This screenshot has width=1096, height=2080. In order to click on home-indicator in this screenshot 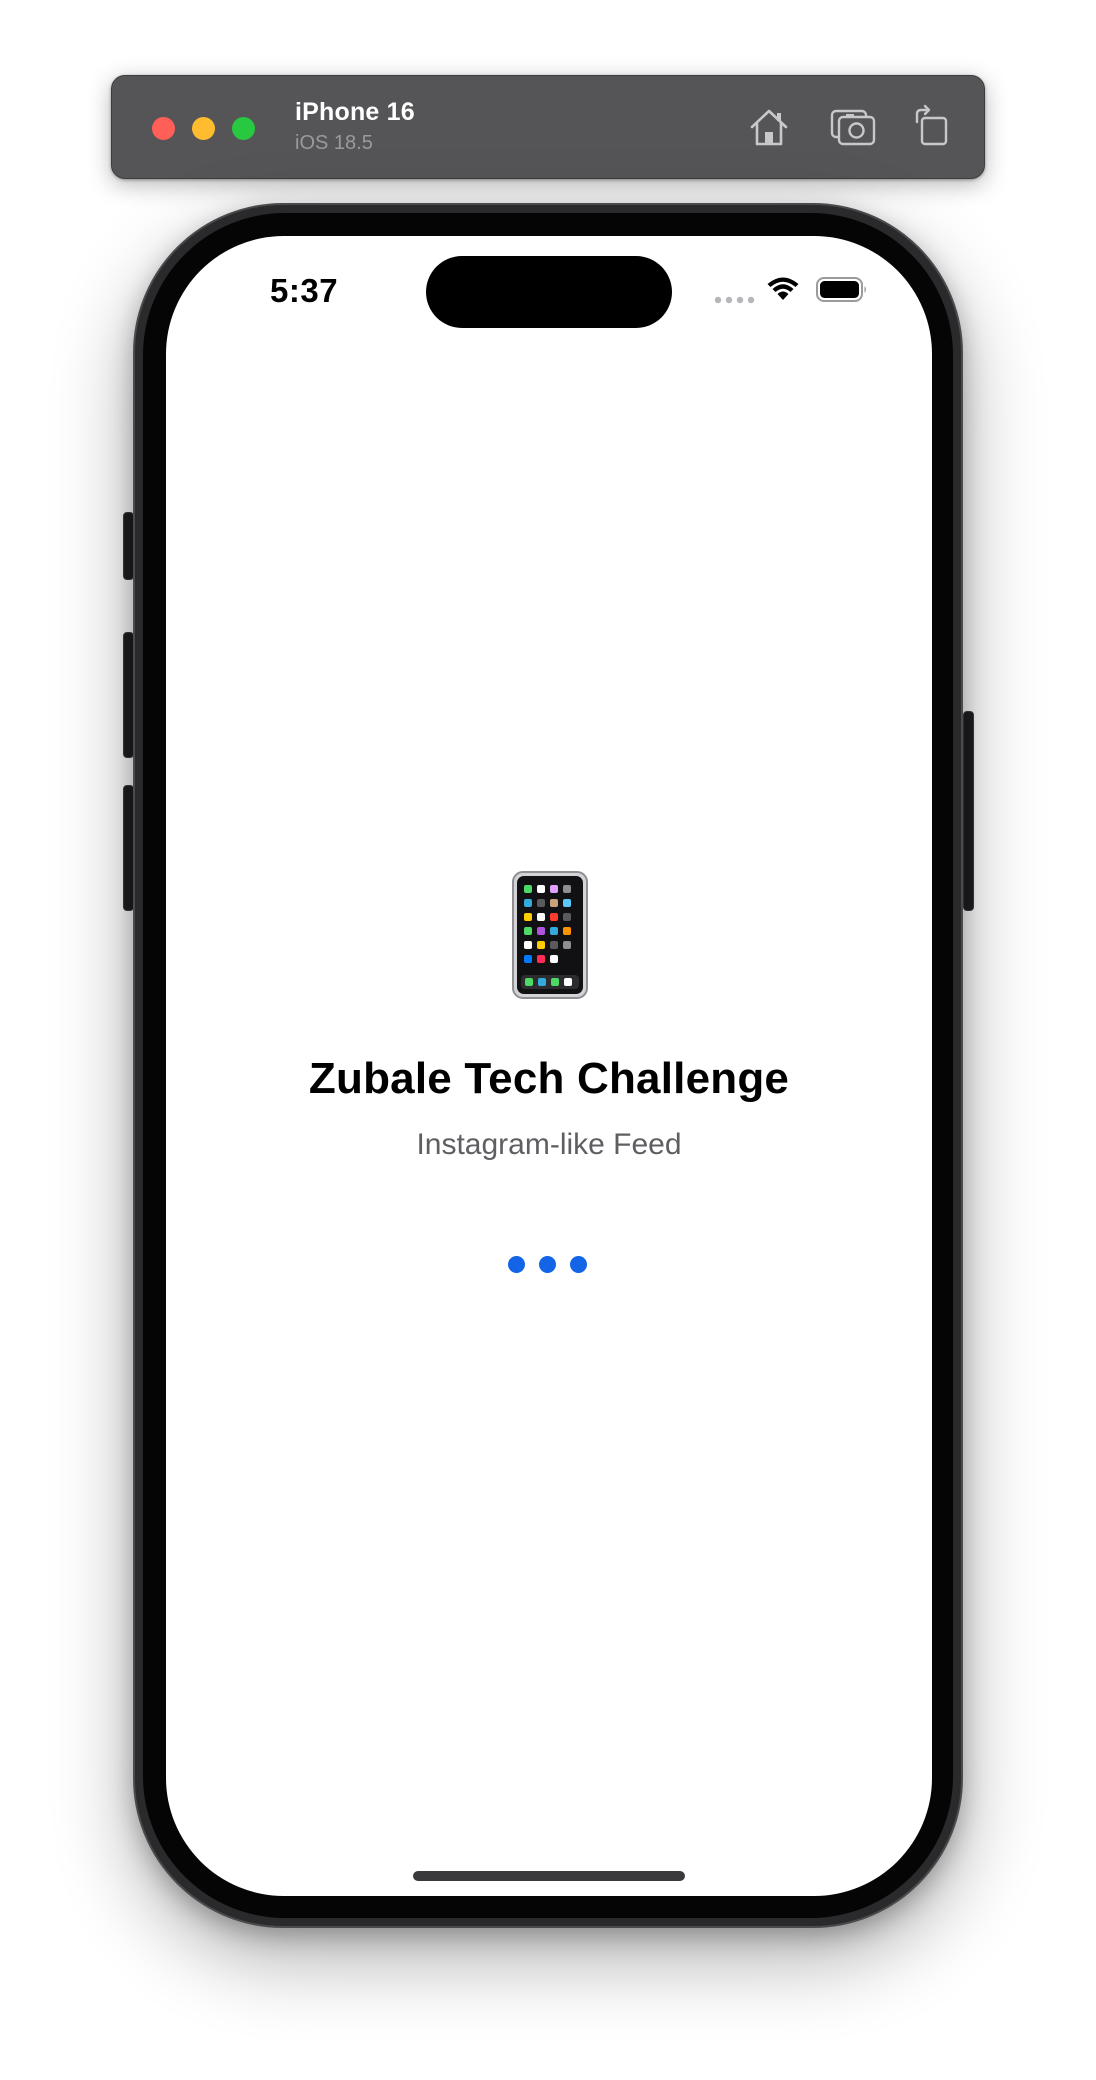, I will do `click(549, 1876)`.